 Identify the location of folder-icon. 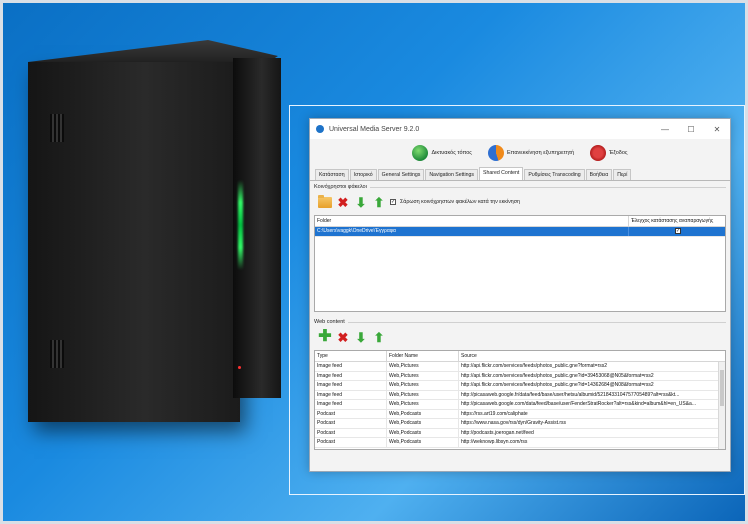
(325, 201).